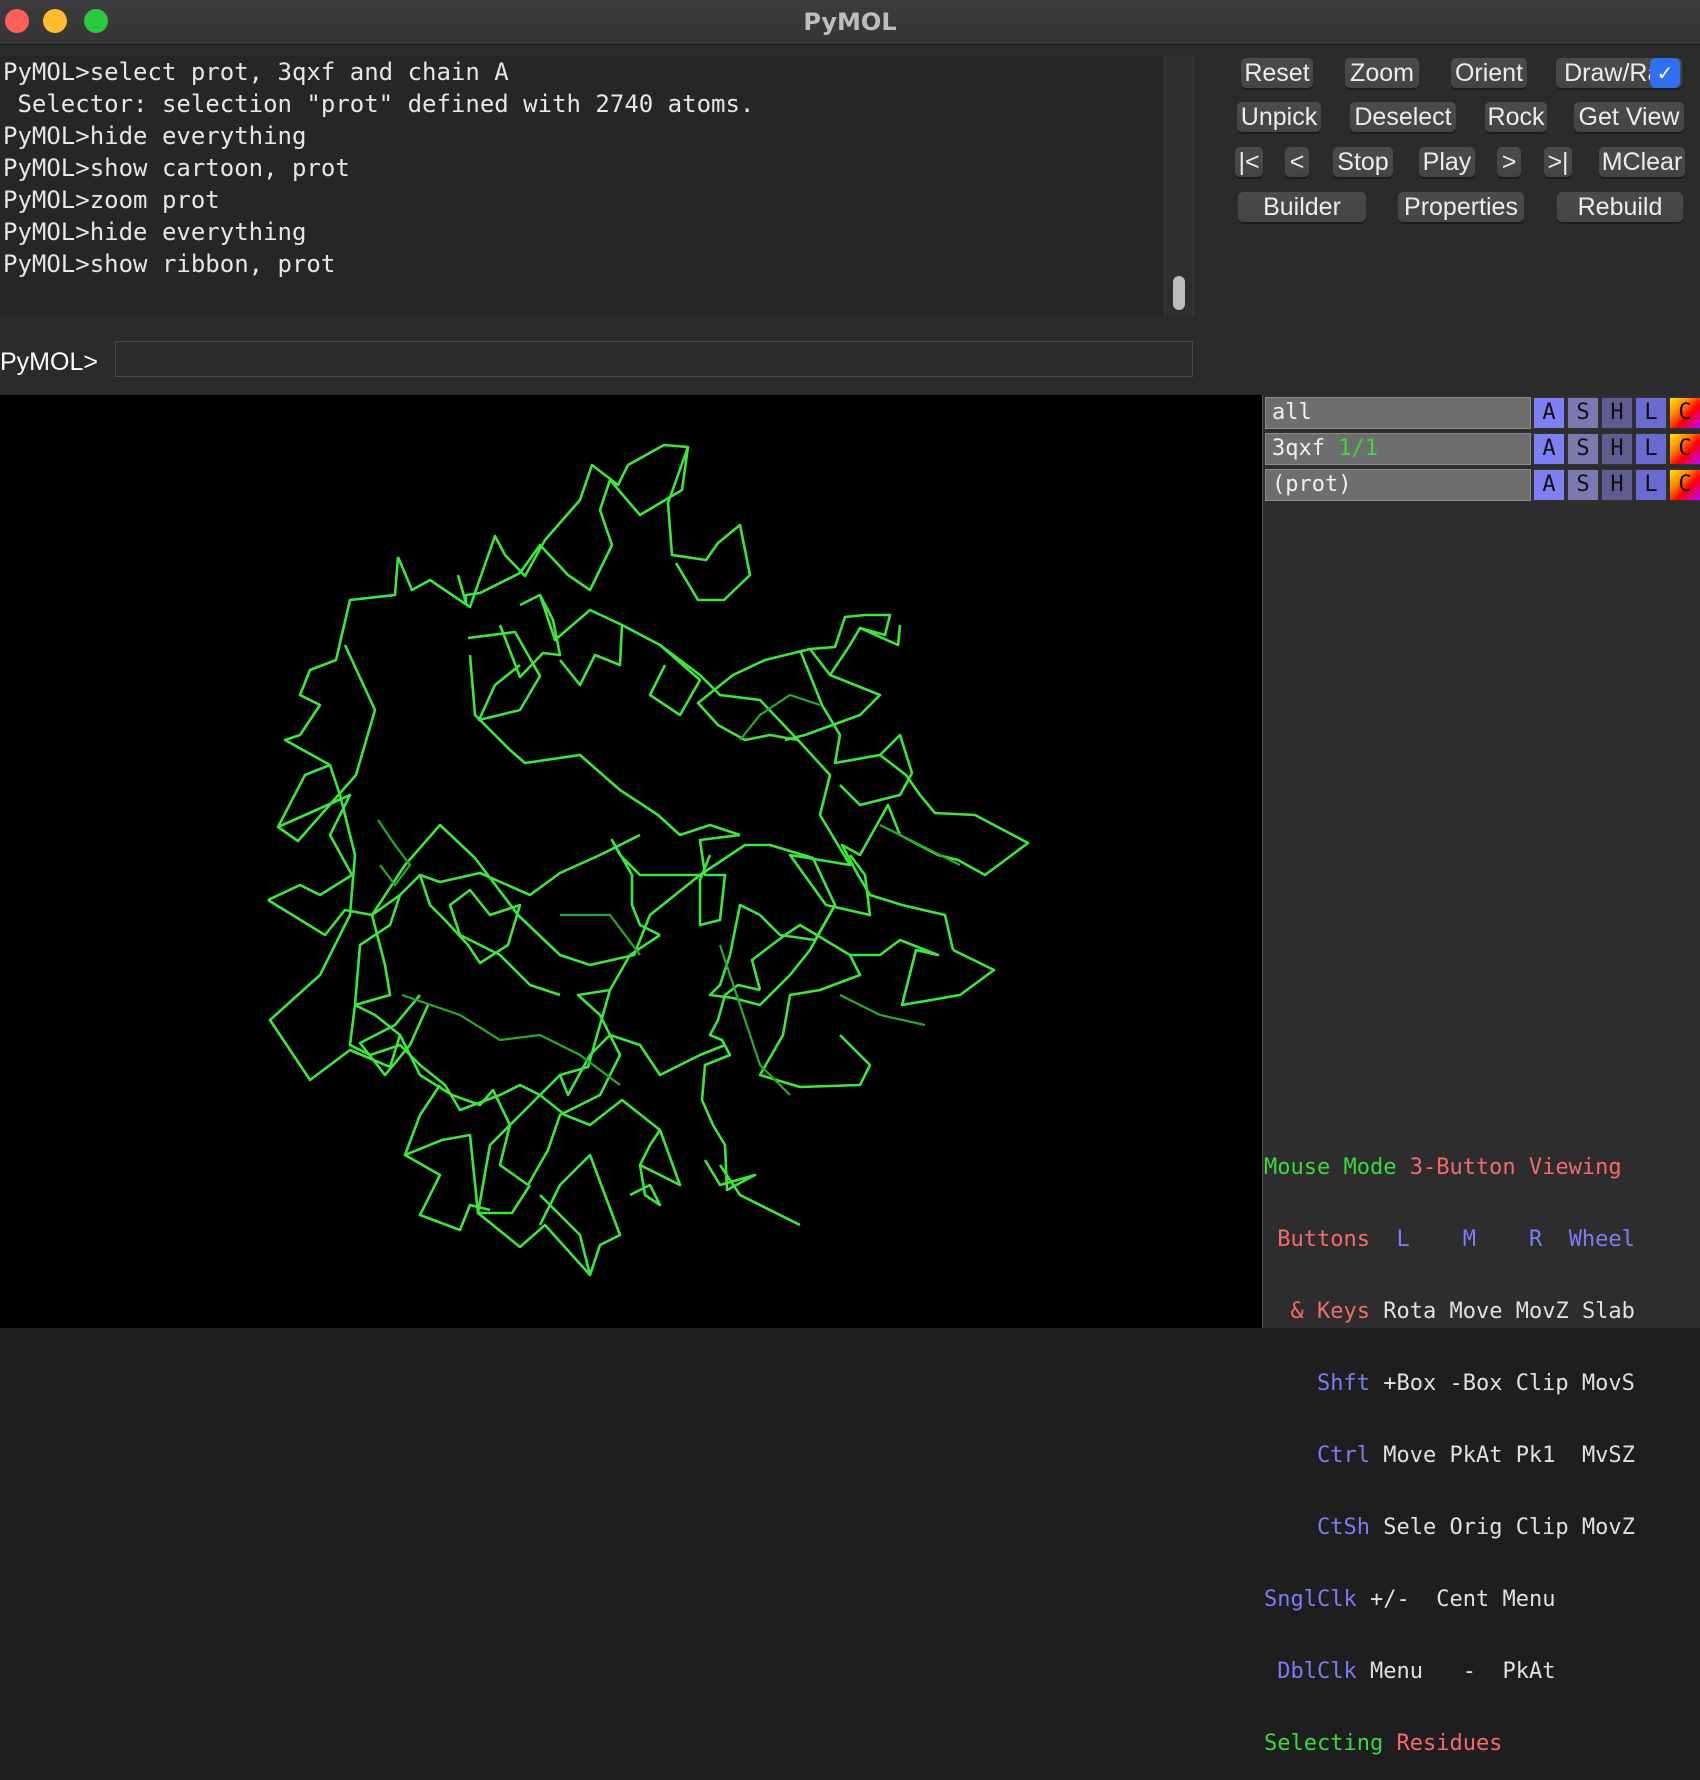 The height and width of the screenshot is (1780, 1700). I want to click on console-line: PyMOL>select prot, 3qxf and chain A, so click(256, 72).